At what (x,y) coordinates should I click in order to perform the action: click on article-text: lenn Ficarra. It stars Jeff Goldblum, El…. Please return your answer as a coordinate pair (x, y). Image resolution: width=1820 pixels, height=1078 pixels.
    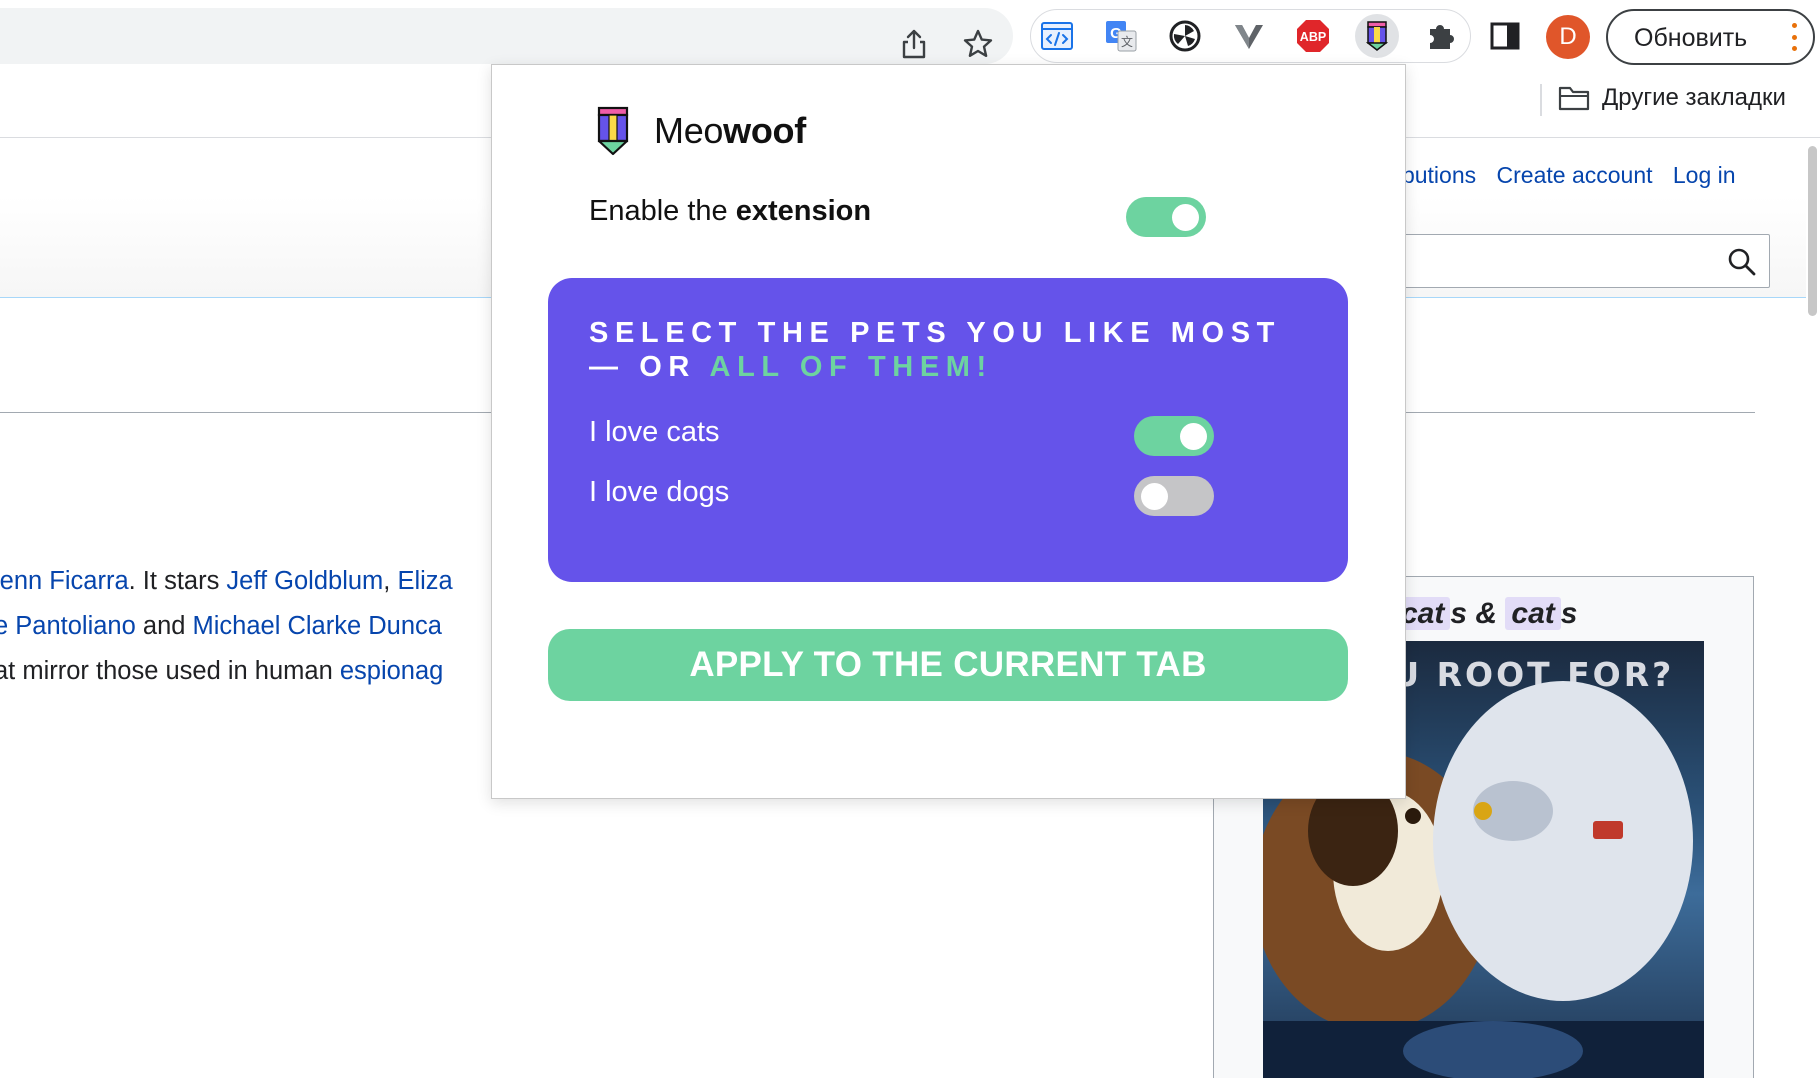
    Looking at the image, I should click on (257, 626).